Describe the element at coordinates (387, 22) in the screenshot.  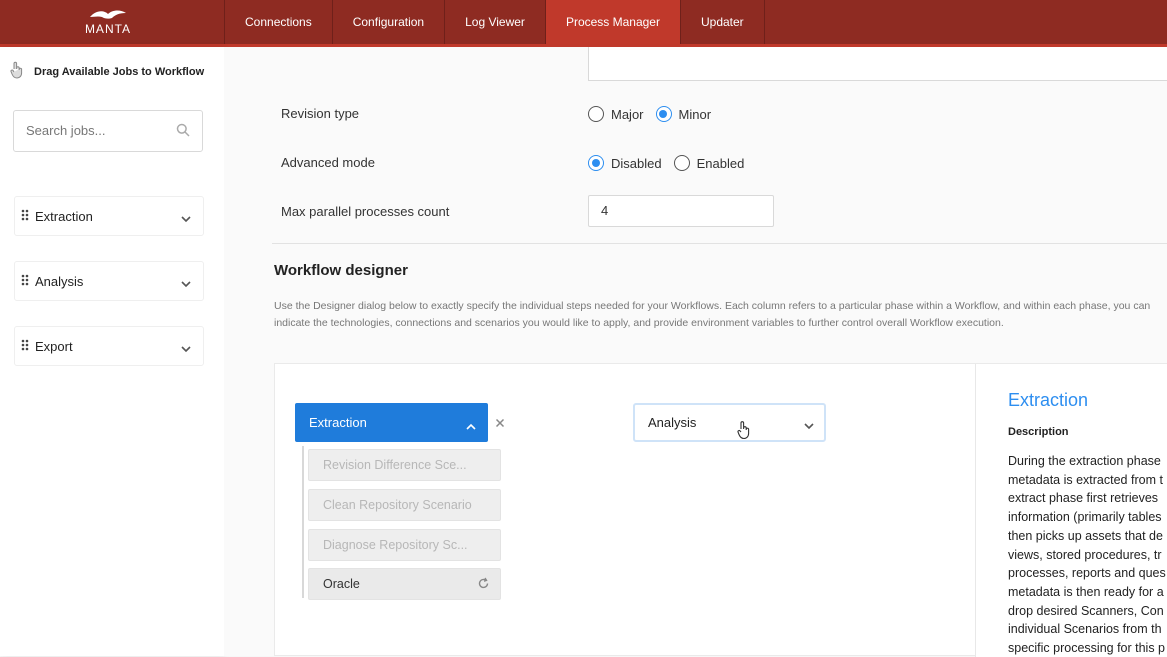
I see `nav-configuration: Configuration` at that location.